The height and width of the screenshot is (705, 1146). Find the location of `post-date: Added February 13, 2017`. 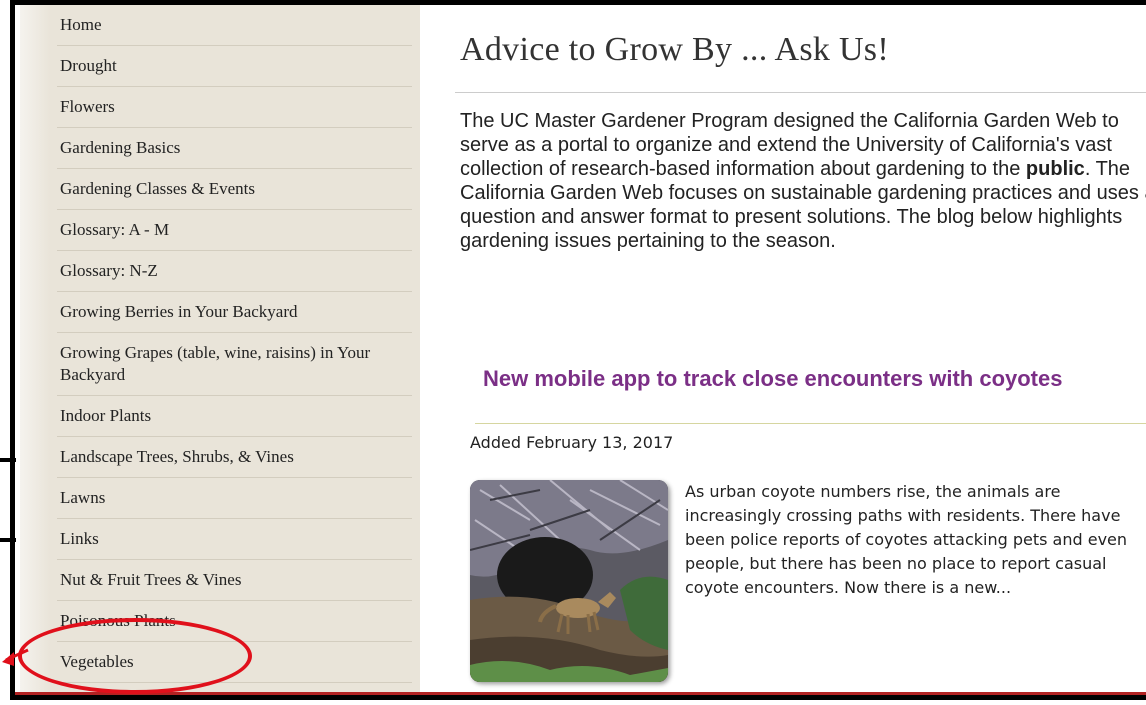

post-date: Added February 13, 2017 is located at coordinates (572, 442).